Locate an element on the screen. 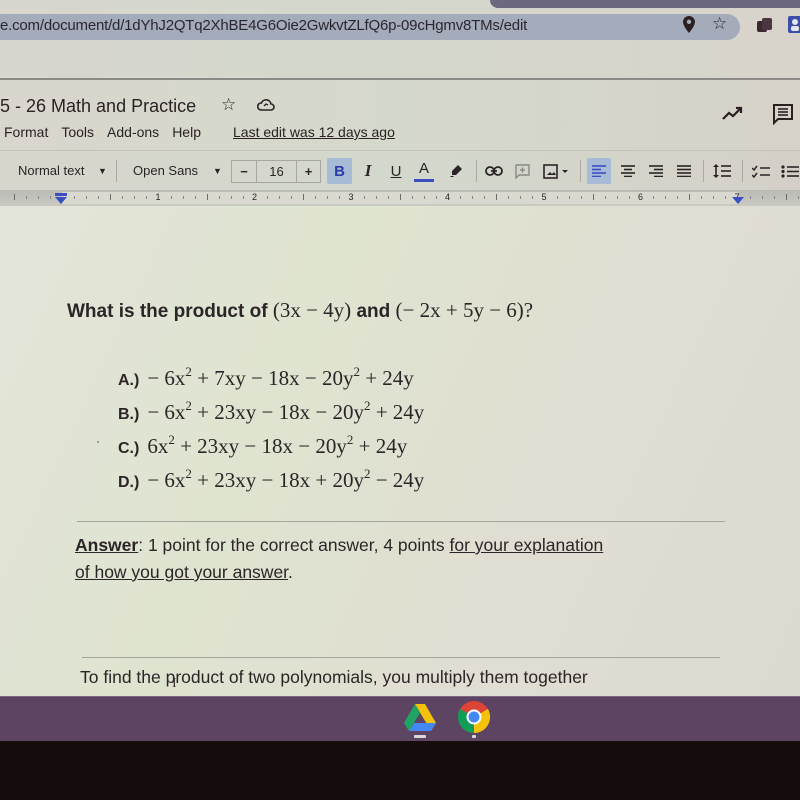 The width and height of the screenshot is (800, 800). option-expression: − 6x2 + 23xy − 18x − 20y2 + 24y is located at coordinates (286, 411).